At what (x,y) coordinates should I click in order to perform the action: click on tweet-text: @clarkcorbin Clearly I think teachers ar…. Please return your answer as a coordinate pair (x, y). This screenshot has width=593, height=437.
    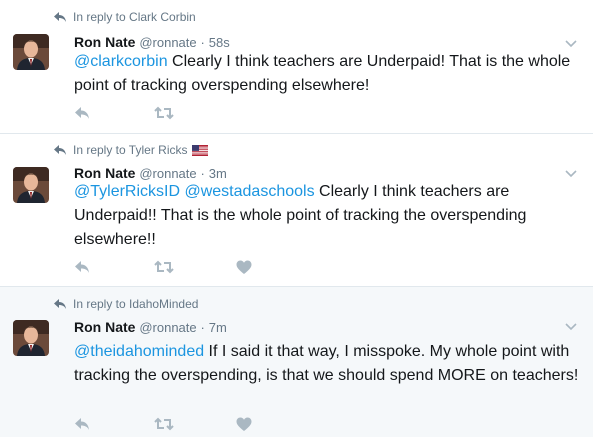
    Looking at the image, I should click on (327, 74).